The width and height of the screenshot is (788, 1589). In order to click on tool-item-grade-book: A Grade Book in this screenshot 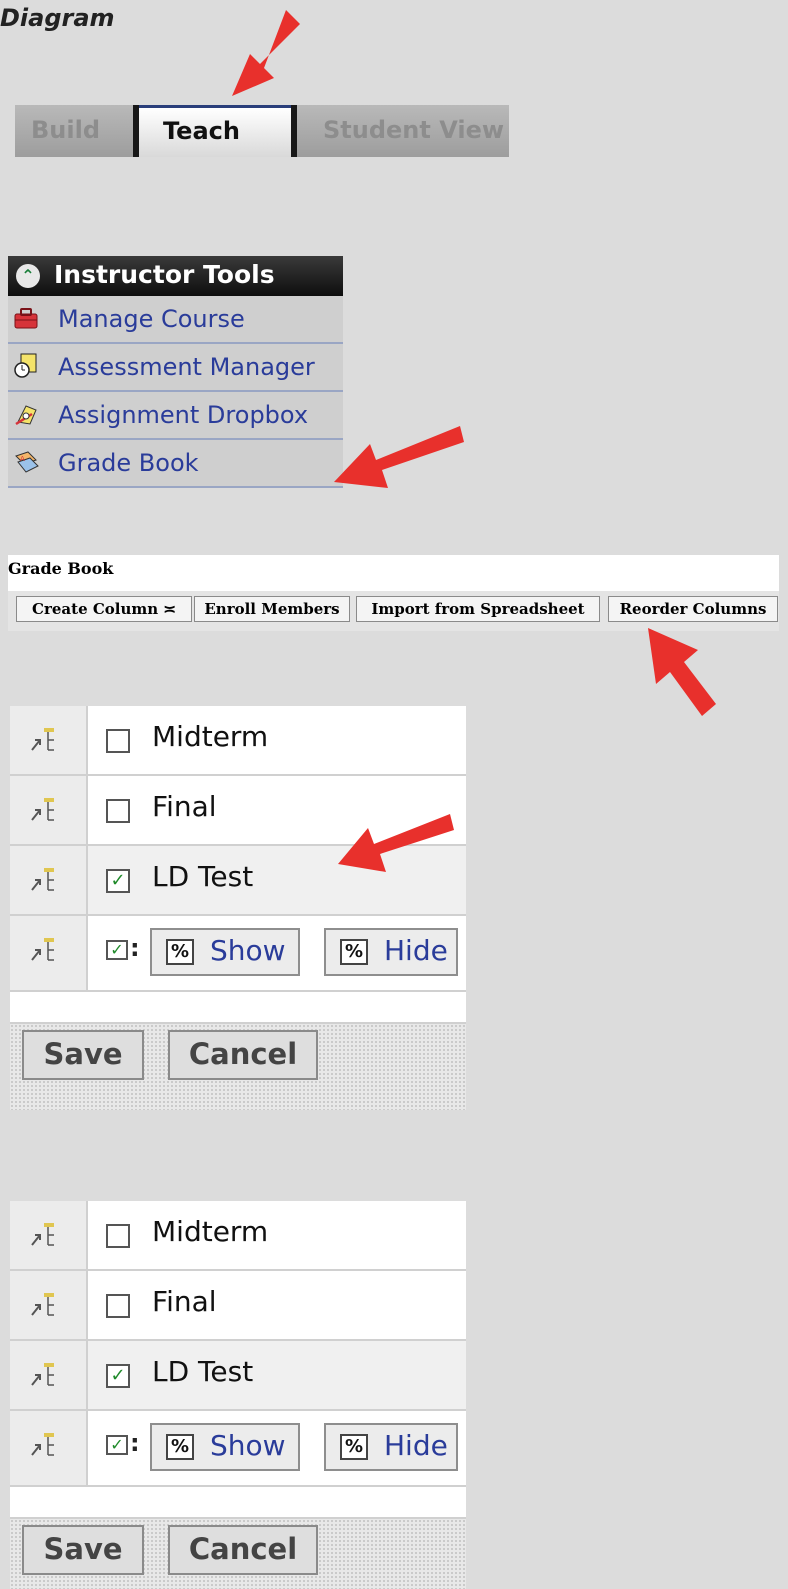, I will do `click(175, 464)`.